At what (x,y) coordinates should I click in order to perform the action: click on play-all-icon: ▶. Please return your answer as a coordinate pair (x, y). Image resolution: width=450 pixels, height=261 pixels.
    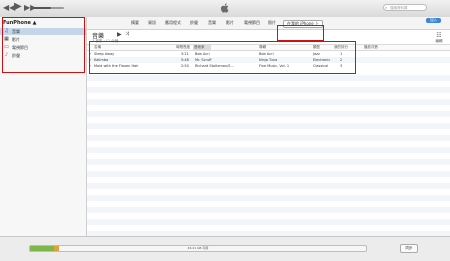
    Looking at the image, I should click on (119, 34).